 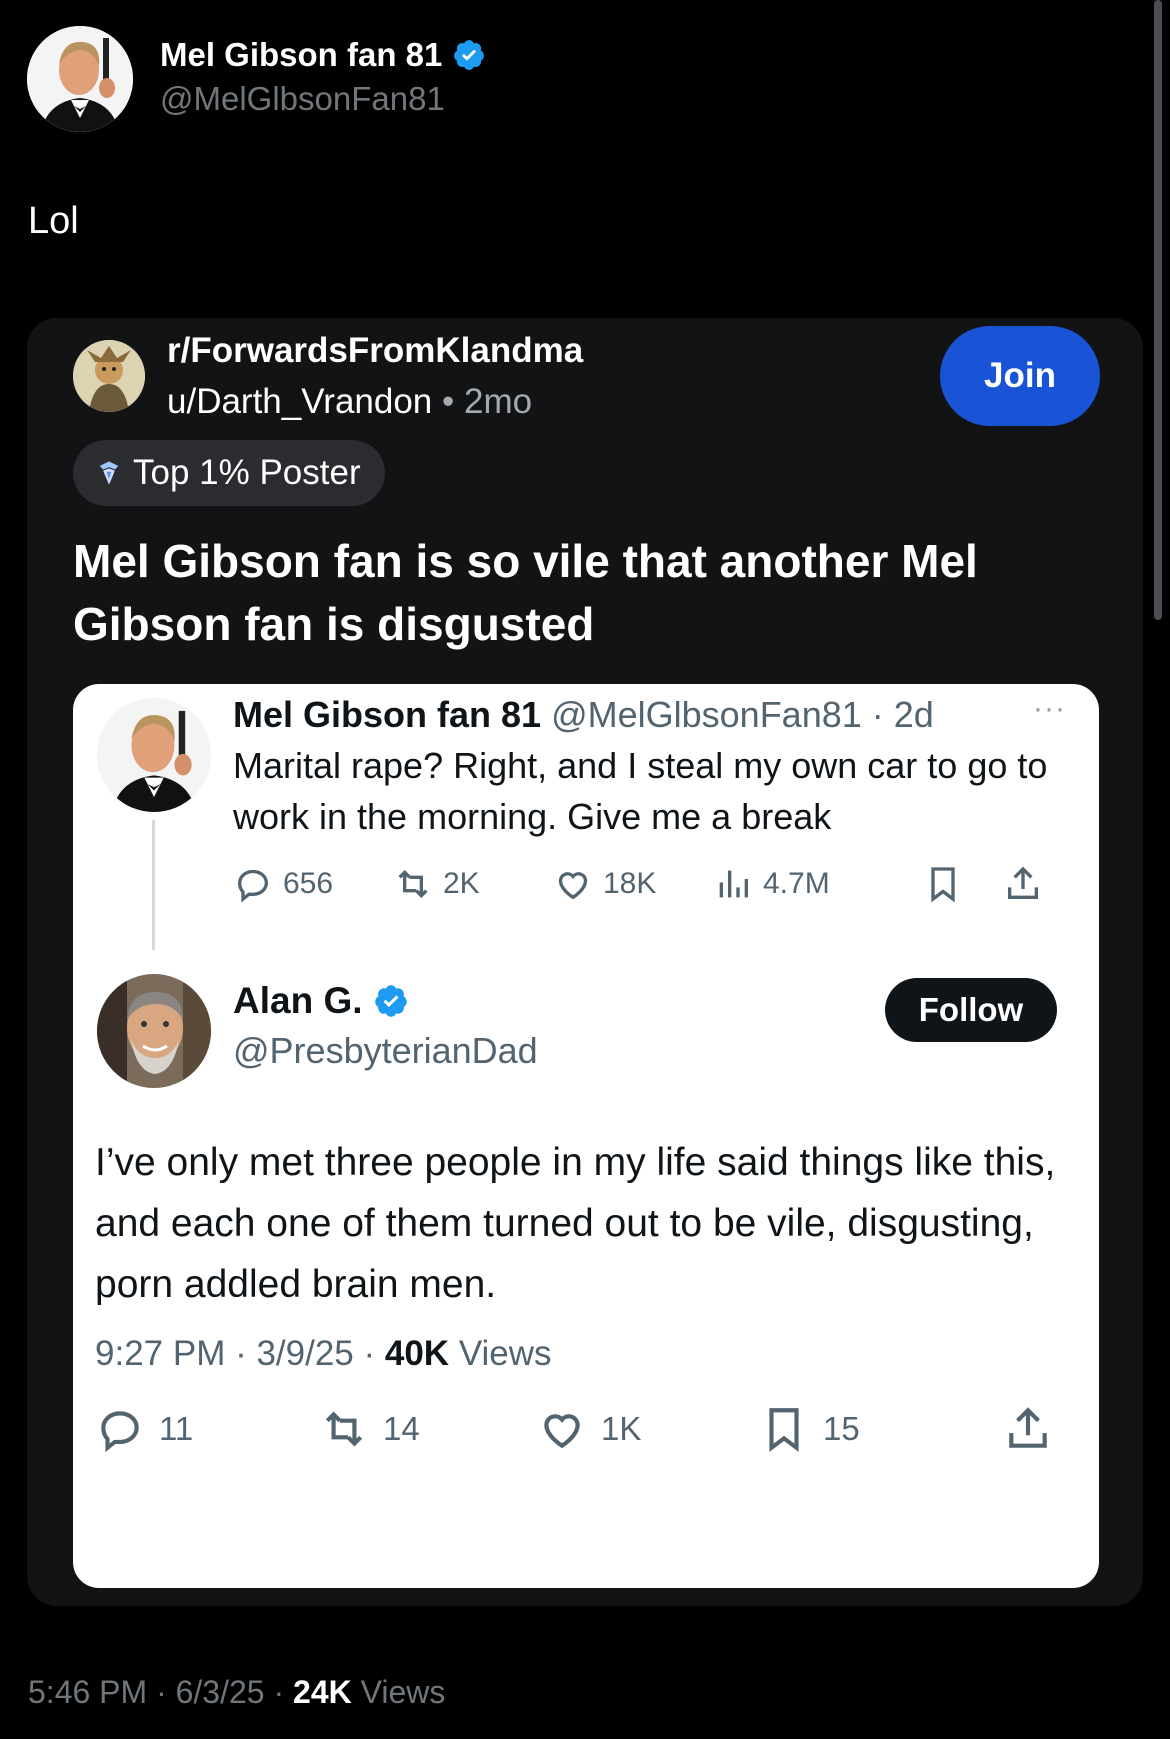 I want to click on reply-views-count: 40K, so click(x=417, y=1353).